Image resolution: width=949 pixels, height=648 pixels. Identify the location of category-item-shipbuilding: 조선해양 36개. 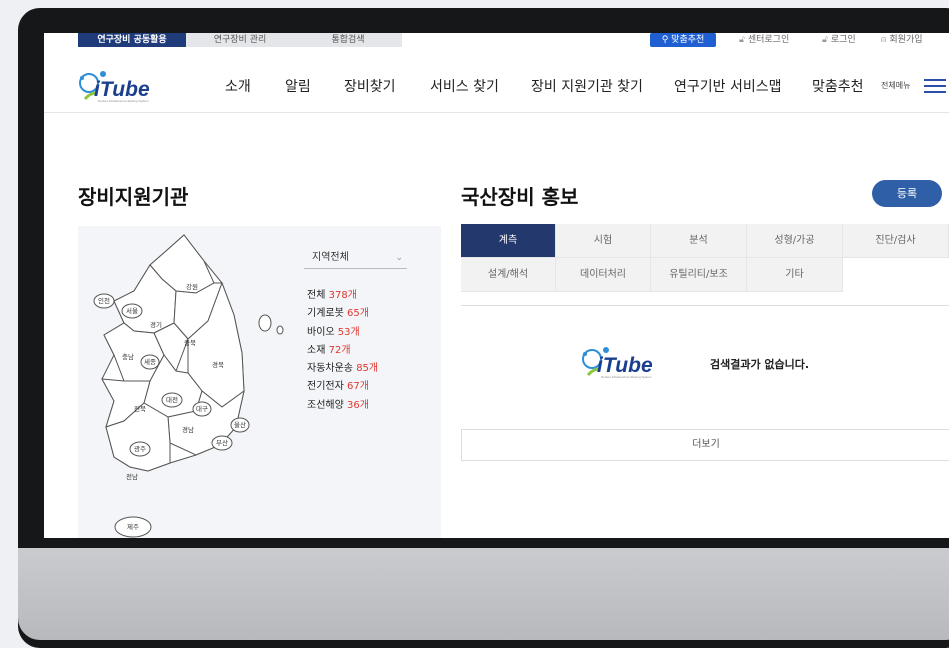
(342, 406).